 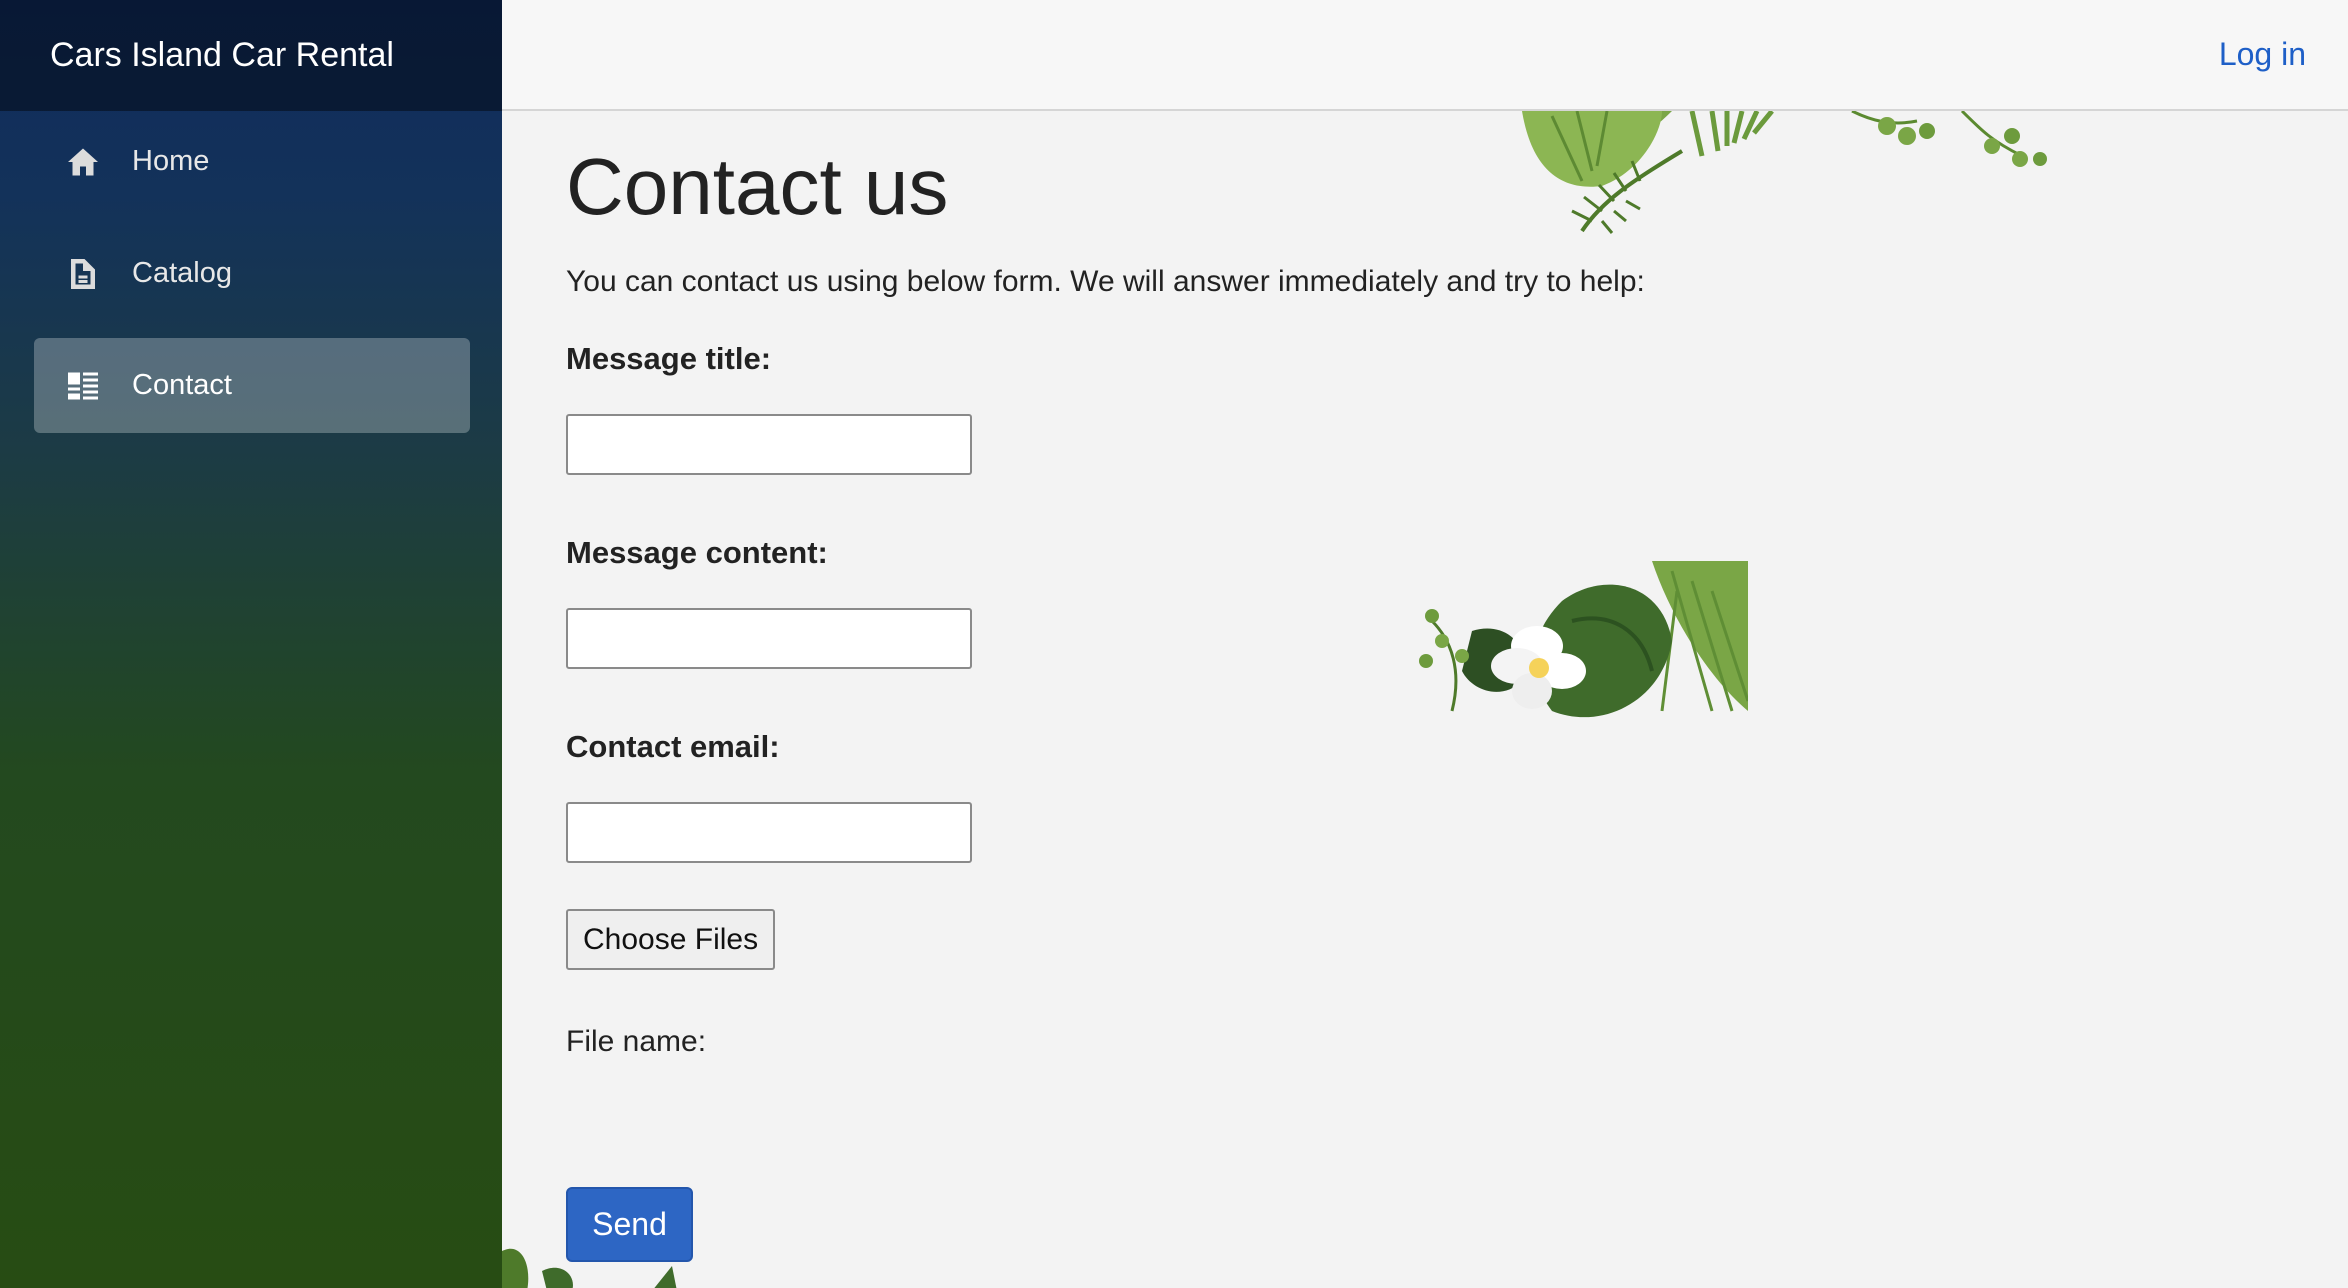 What do you see at coordinates (222, 55) in the screenshot?
I see `brand-link: Cars Island Car Rental` at bounding box center [222, 55].